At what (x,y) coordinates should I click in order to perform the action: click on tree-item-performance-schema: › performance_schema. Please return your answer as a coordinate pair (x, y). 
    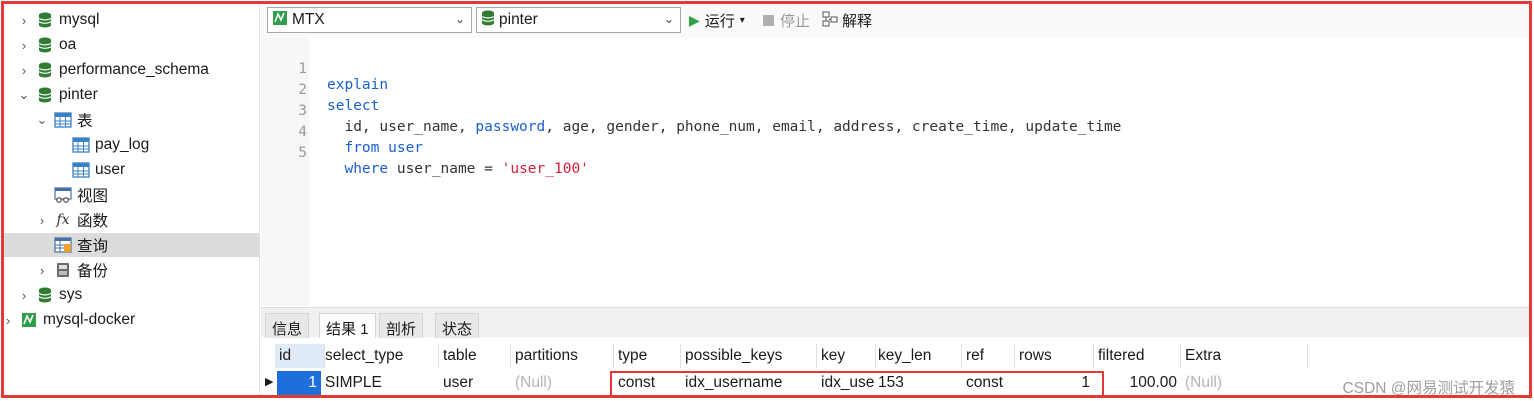
    Looking at the image, I should click on (132, 70).